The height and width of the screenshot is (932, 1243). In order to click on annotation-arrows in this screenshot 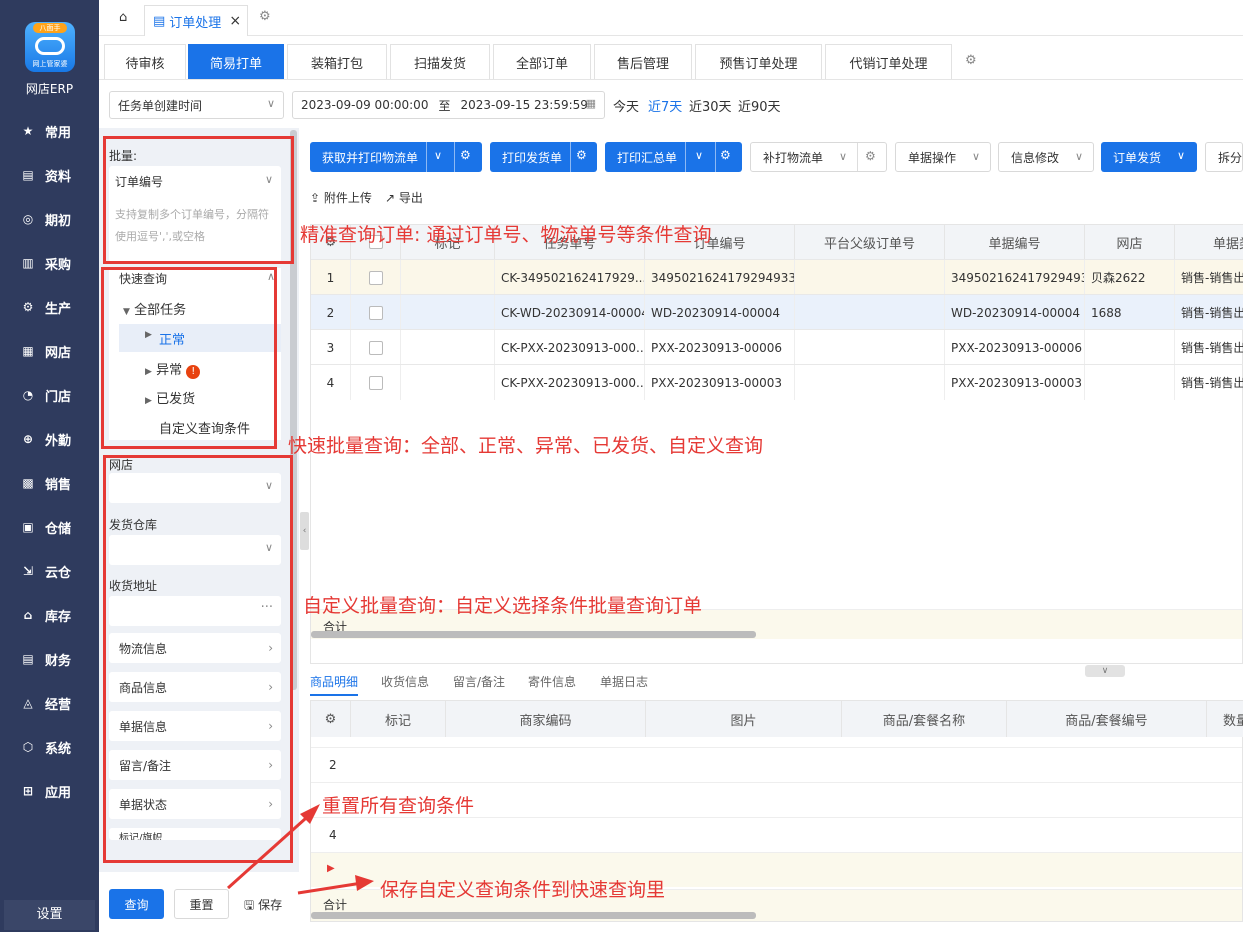, I will do `click(300, 849)`.